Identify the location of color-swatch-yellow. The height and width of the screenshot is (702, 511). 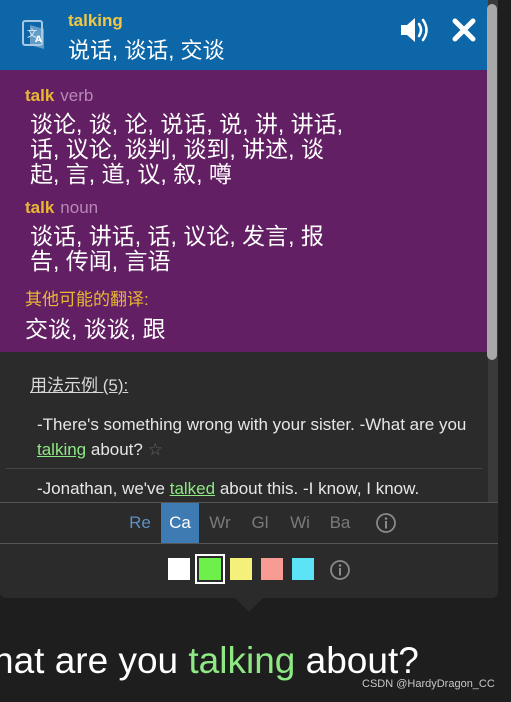
(241, 569).